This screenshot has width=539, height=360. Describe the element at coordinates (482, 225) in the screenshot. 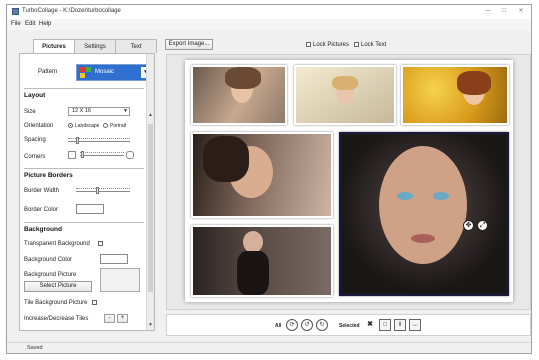

I see `resize-icon: ⤢` at that location.